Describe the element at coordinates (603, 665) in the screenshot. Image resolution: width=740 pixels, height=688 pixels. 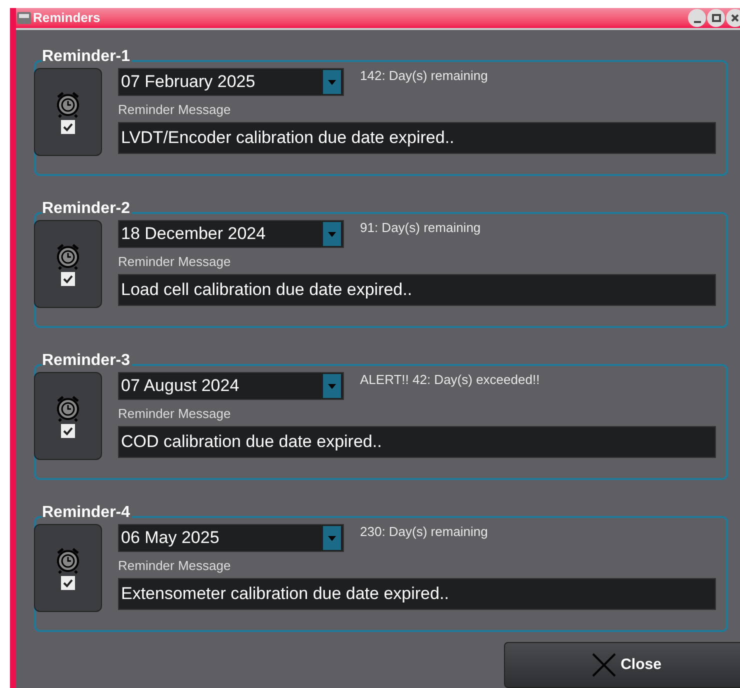
I see `close-x-icon` at that location.